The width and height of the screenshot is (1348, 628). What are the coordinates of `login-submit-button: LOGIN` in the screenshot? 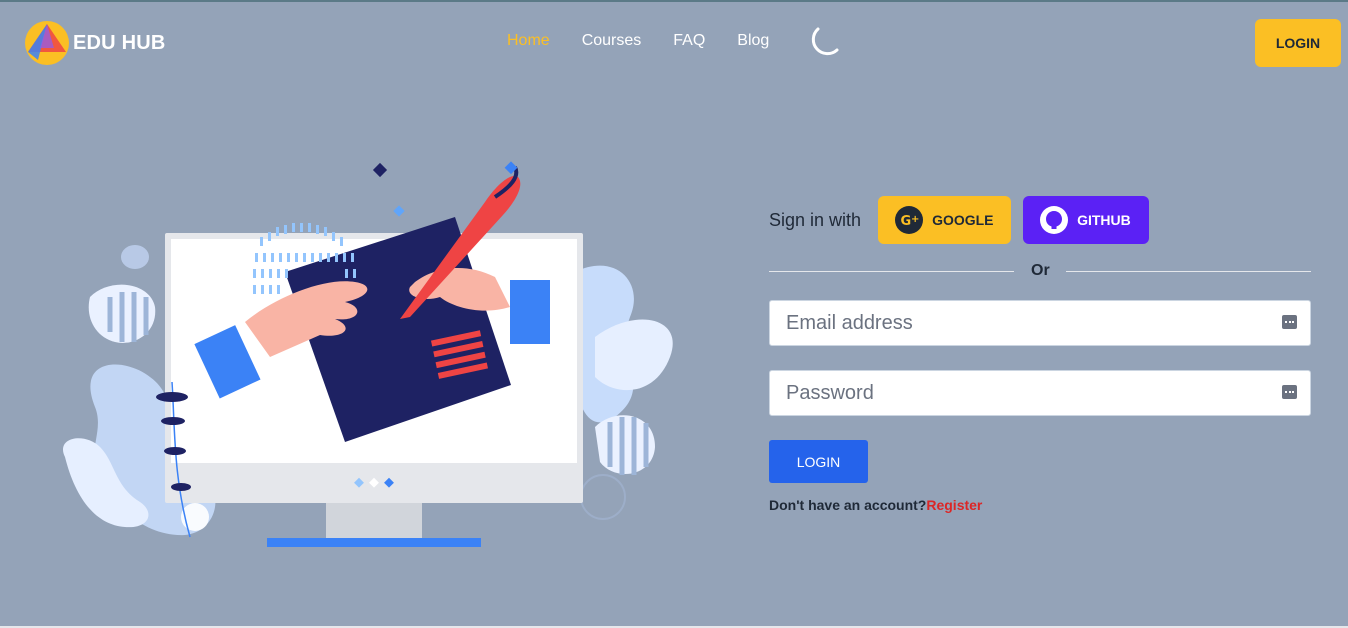 It's located at (818, 461).